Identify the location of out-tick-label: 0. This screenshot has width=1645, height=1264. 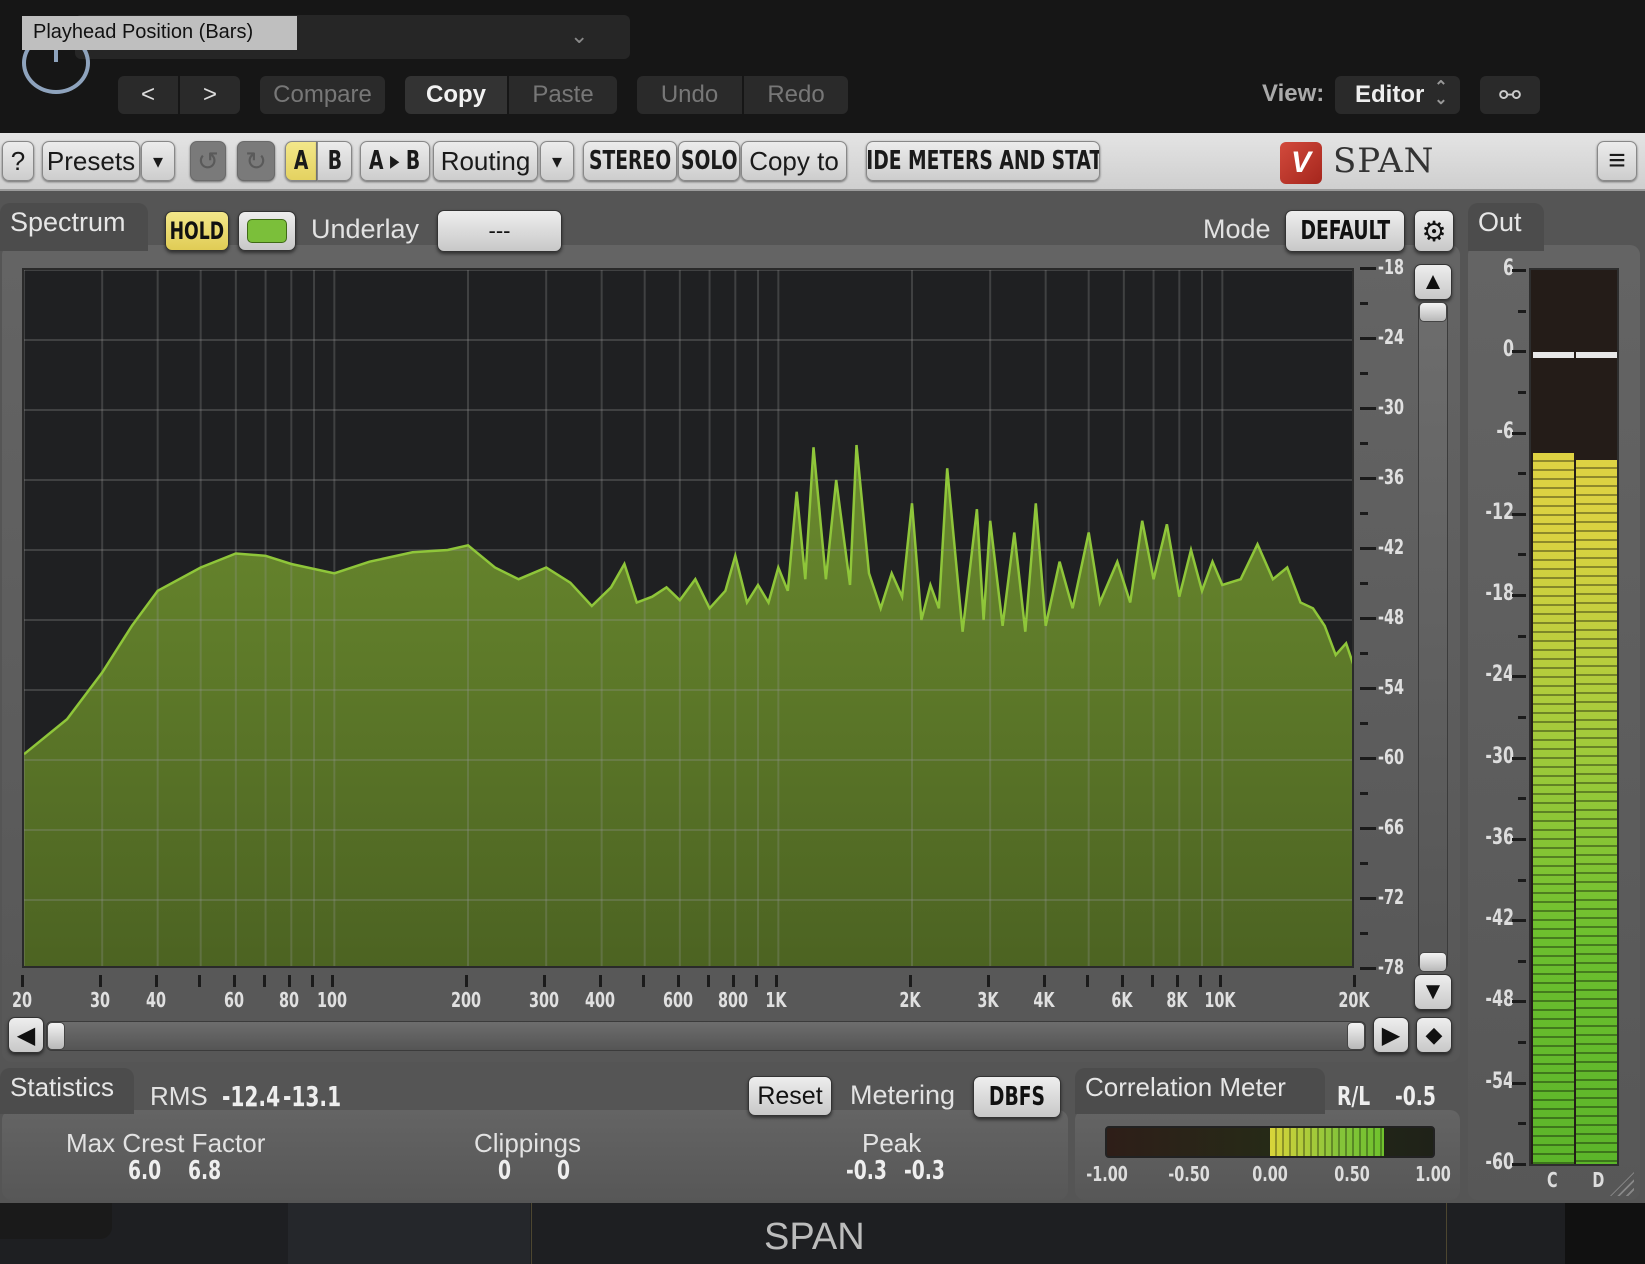
(1508, 350).